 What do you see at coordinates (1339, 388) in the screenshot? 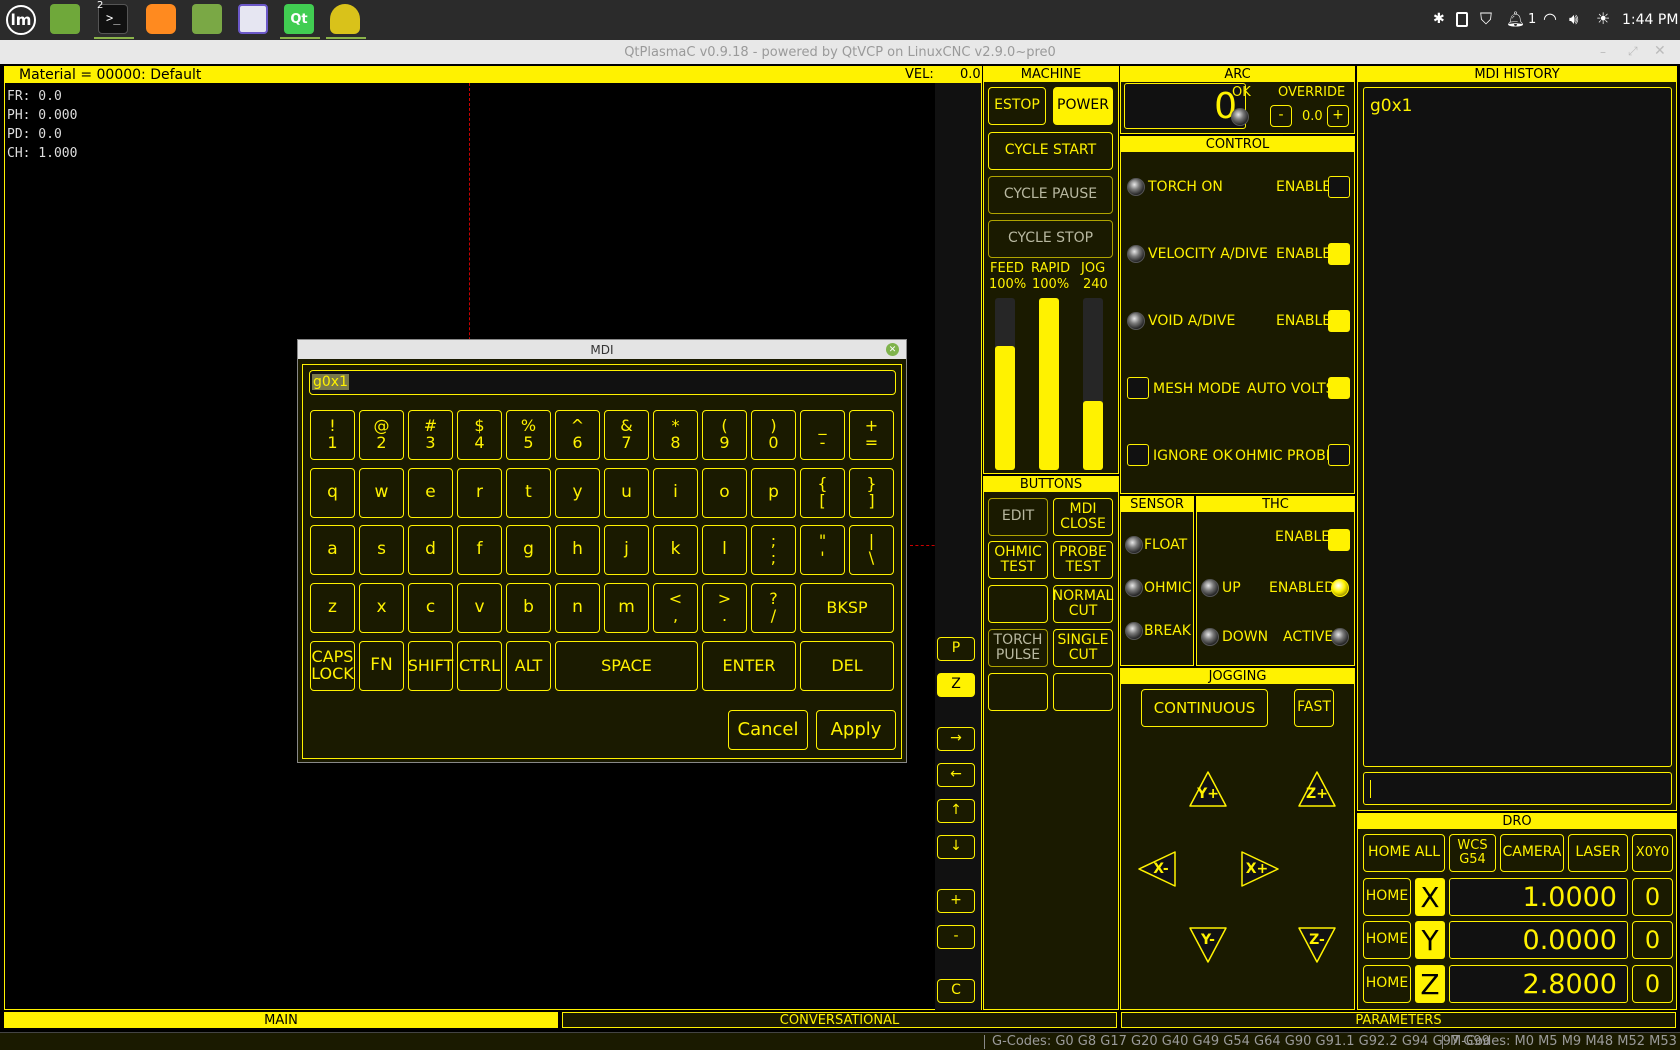
I see `auto-volts-checkbox` at bounding box center [1339, 388].